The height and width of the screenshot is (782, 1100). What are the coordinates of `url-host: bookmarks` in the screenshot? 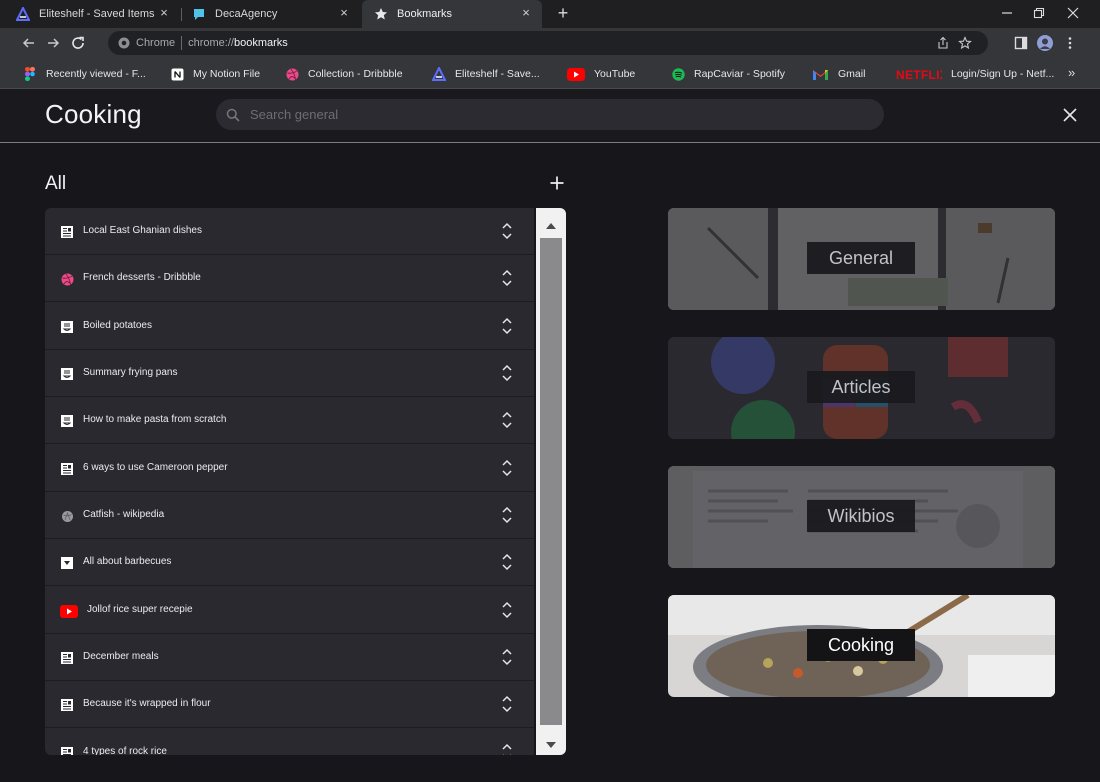 It's located at (260, 43).